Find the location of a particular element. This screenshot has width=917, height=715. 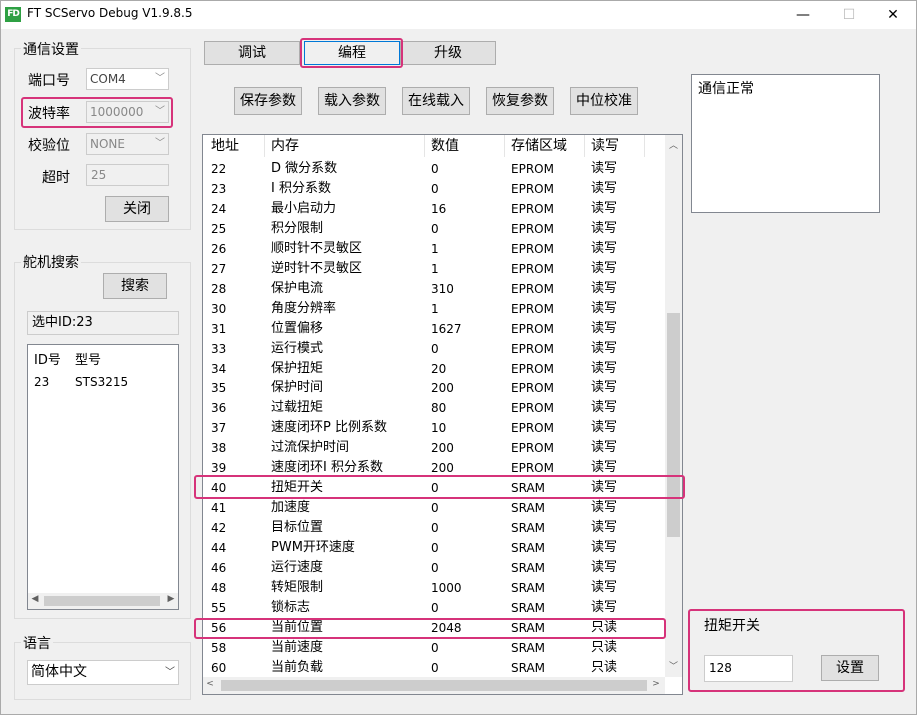

table-row: 46 运行速度 0 SRAM 读写 is located at coordinates (434, 568).